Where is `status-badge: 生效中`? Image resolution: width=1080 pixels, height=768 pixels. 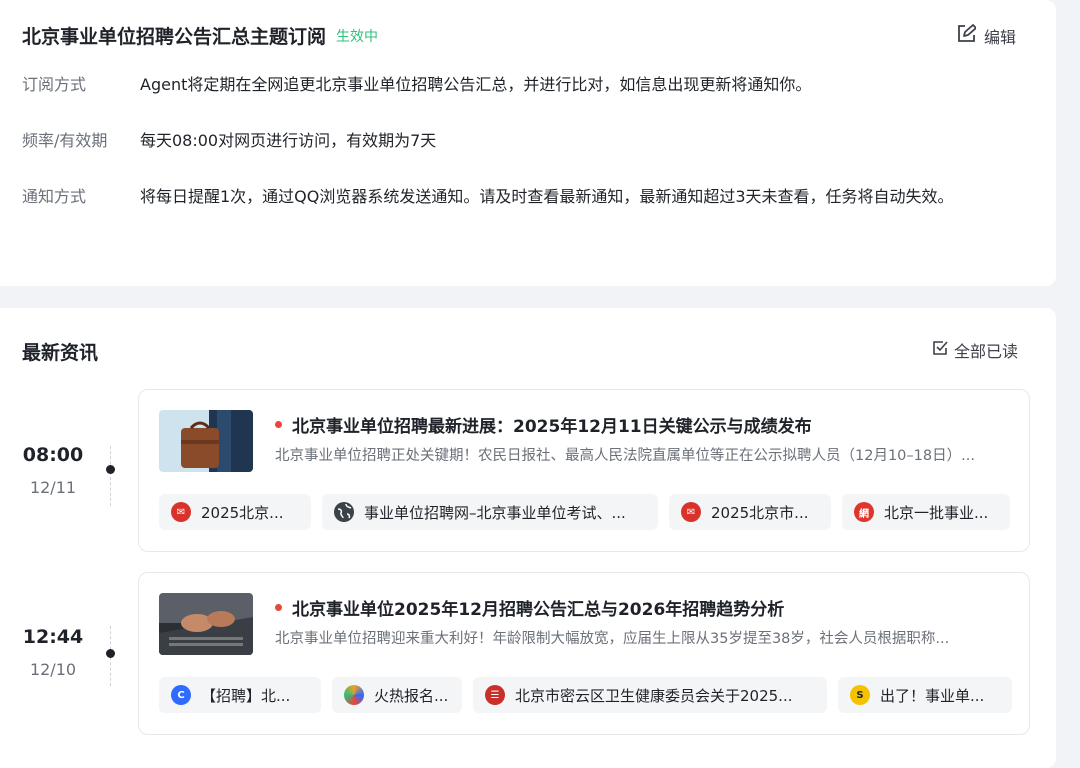
status-badge: 生效中 is located at coordinates (357, 36).